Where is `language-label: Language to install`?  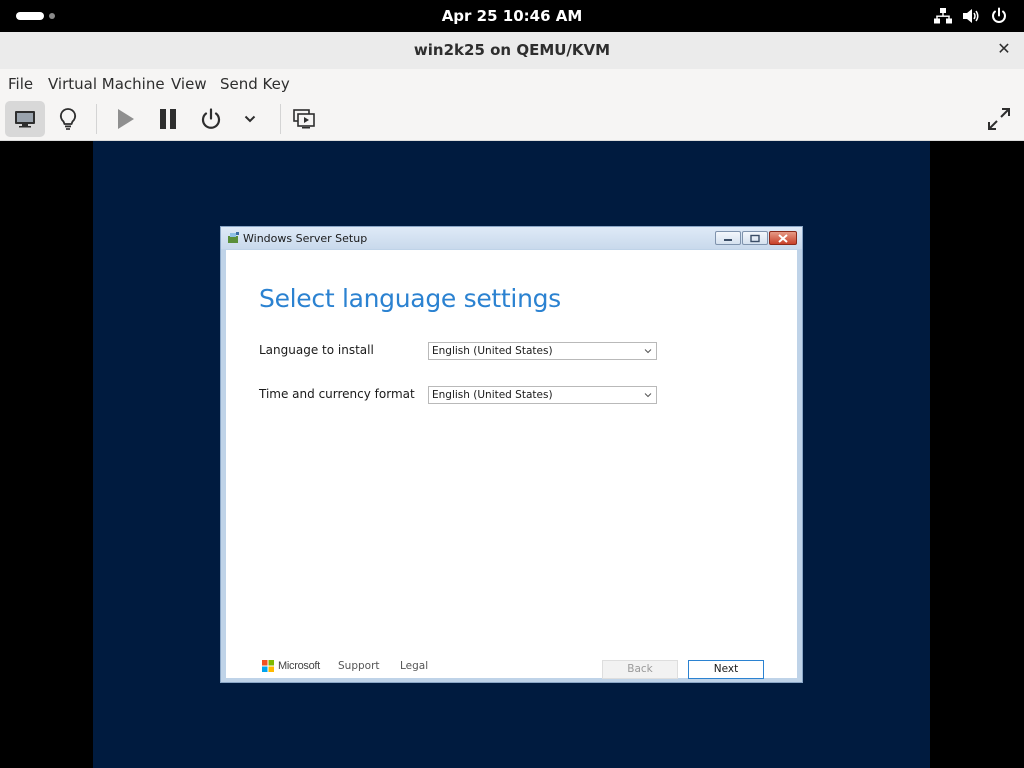 language-label: Language to install is located at coordinates (316, 350).